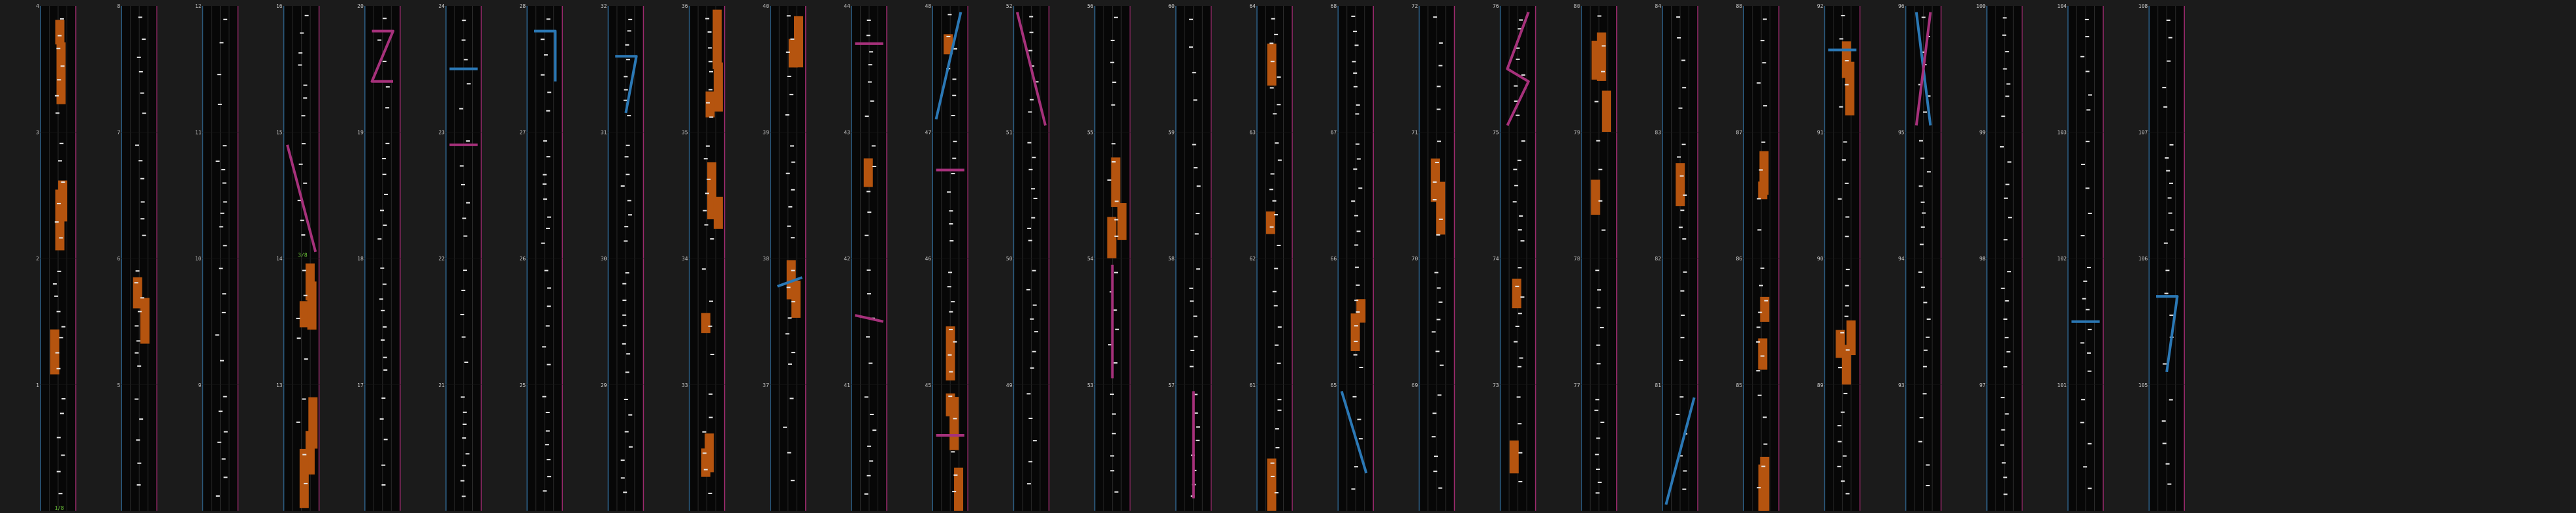 The height and width of the screenshot is (513, 2576). I want to click on tile-82-tick, so click(1685, 272).